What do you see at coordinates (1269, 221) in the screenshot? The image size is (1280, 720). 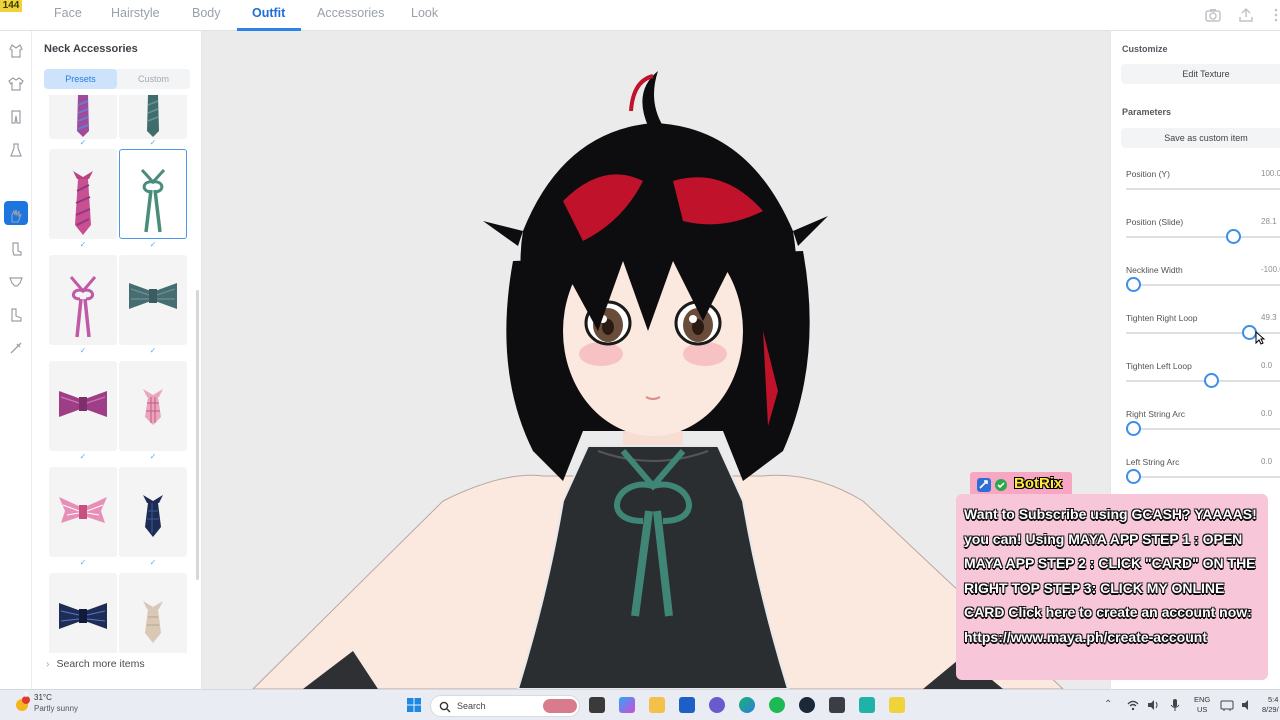 I see `param-value: 28.1` at bounding box center [1269, 221].